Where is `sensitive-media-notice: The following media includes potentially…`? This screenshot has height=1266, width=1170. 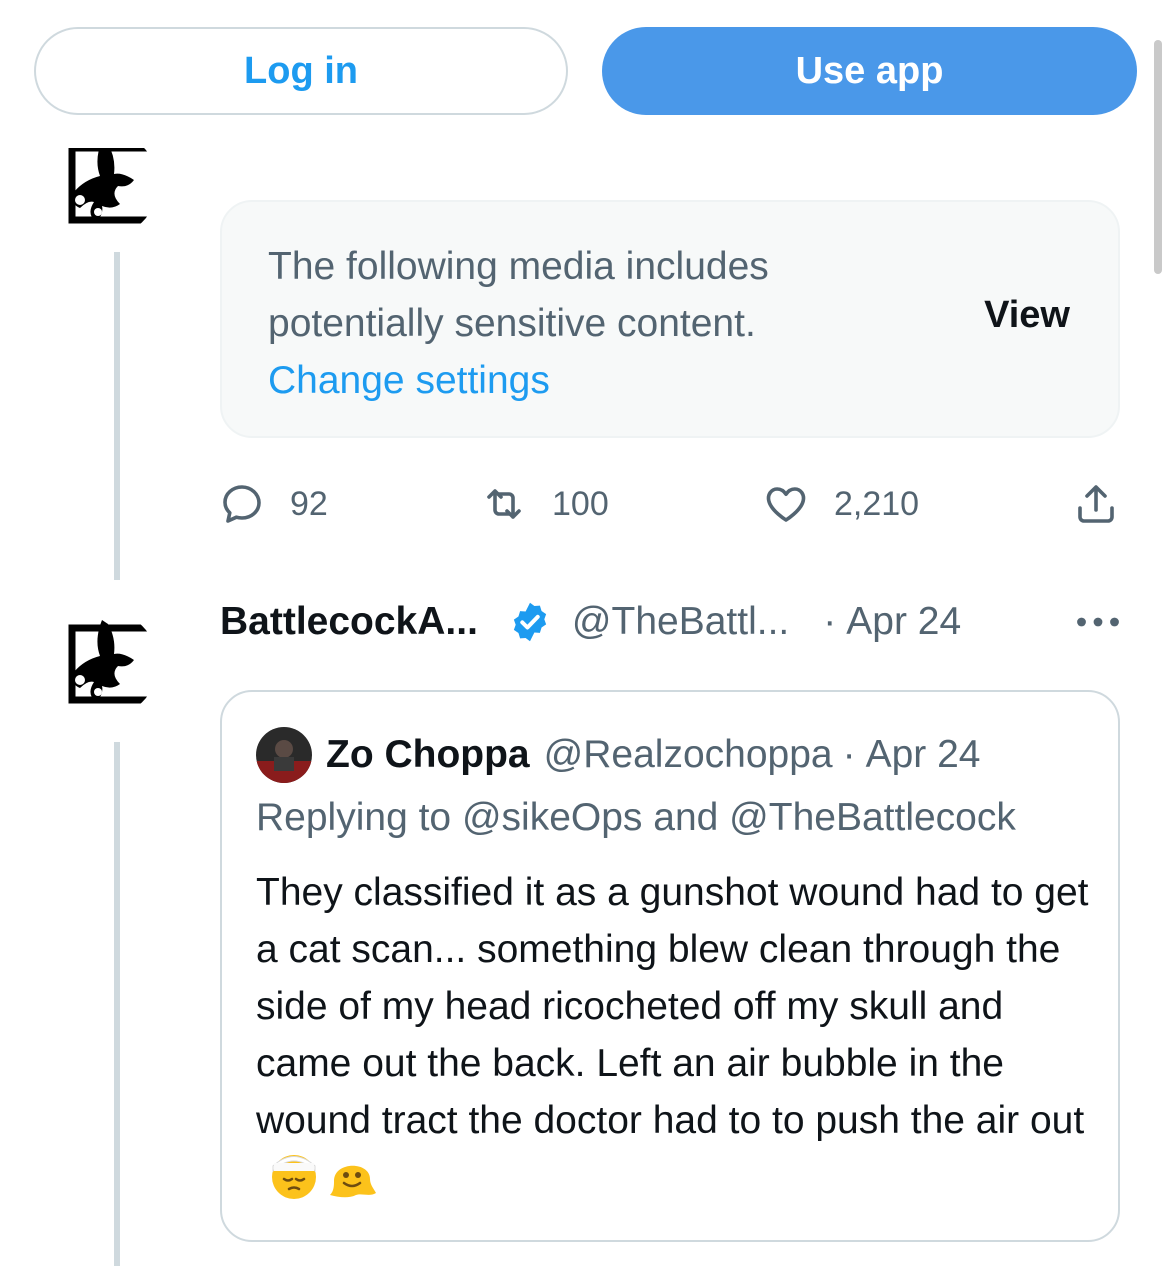 sensitive-media-notice: The following media includes potentially… is located at coordinates (670, 319).